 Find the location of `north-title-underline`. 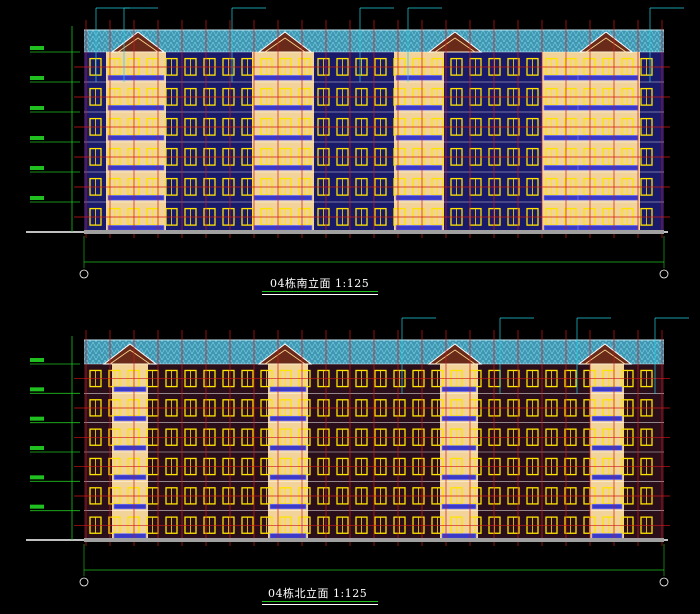

north-title-underline is located at coordinates (320, 601).